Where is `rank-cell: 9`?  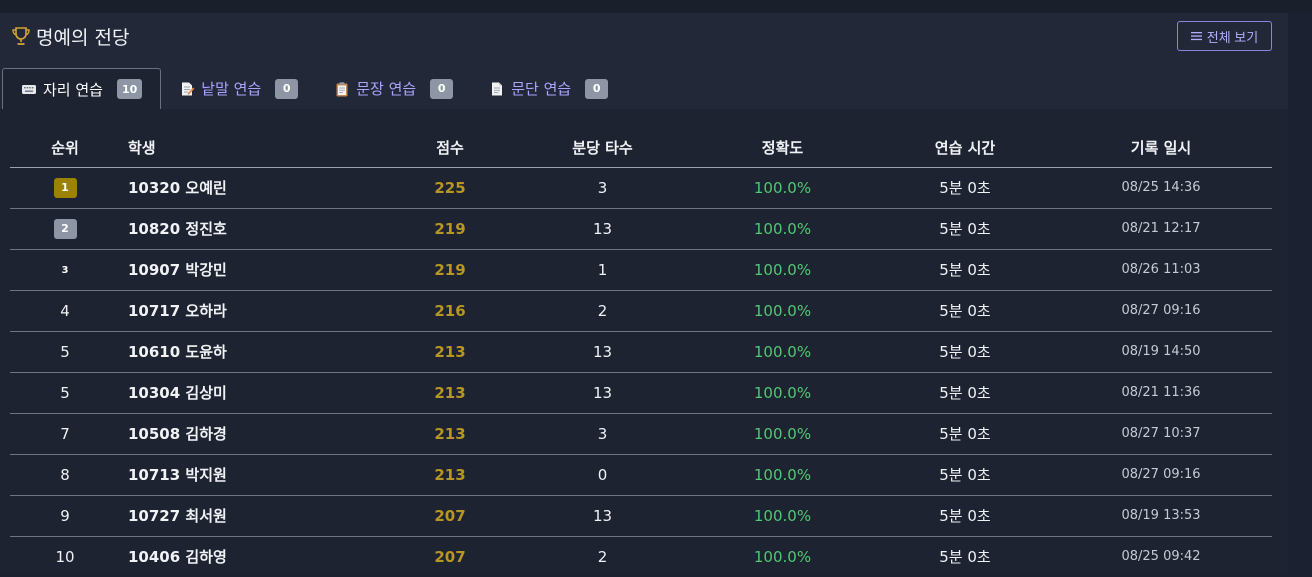 rank-cell: 9 is located at coordinates (65, 516).